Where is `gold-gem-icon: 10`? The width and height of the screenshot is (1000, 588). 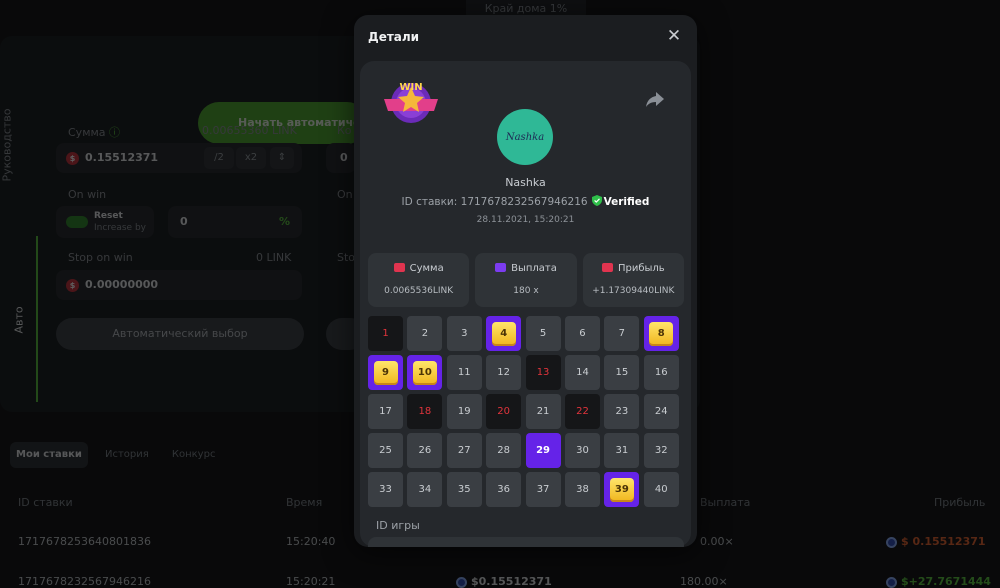
gold-gem-icon: 10 is located at coordinates (424, 372).